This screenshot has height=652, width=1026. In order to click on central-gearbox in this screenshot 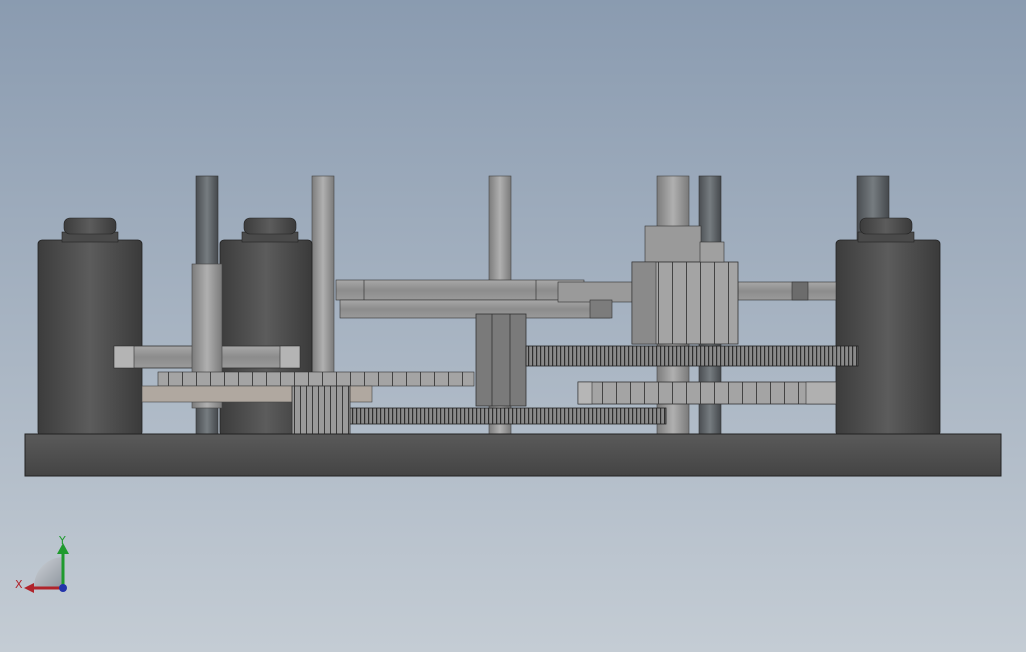, I will do `click(501, 360)`.